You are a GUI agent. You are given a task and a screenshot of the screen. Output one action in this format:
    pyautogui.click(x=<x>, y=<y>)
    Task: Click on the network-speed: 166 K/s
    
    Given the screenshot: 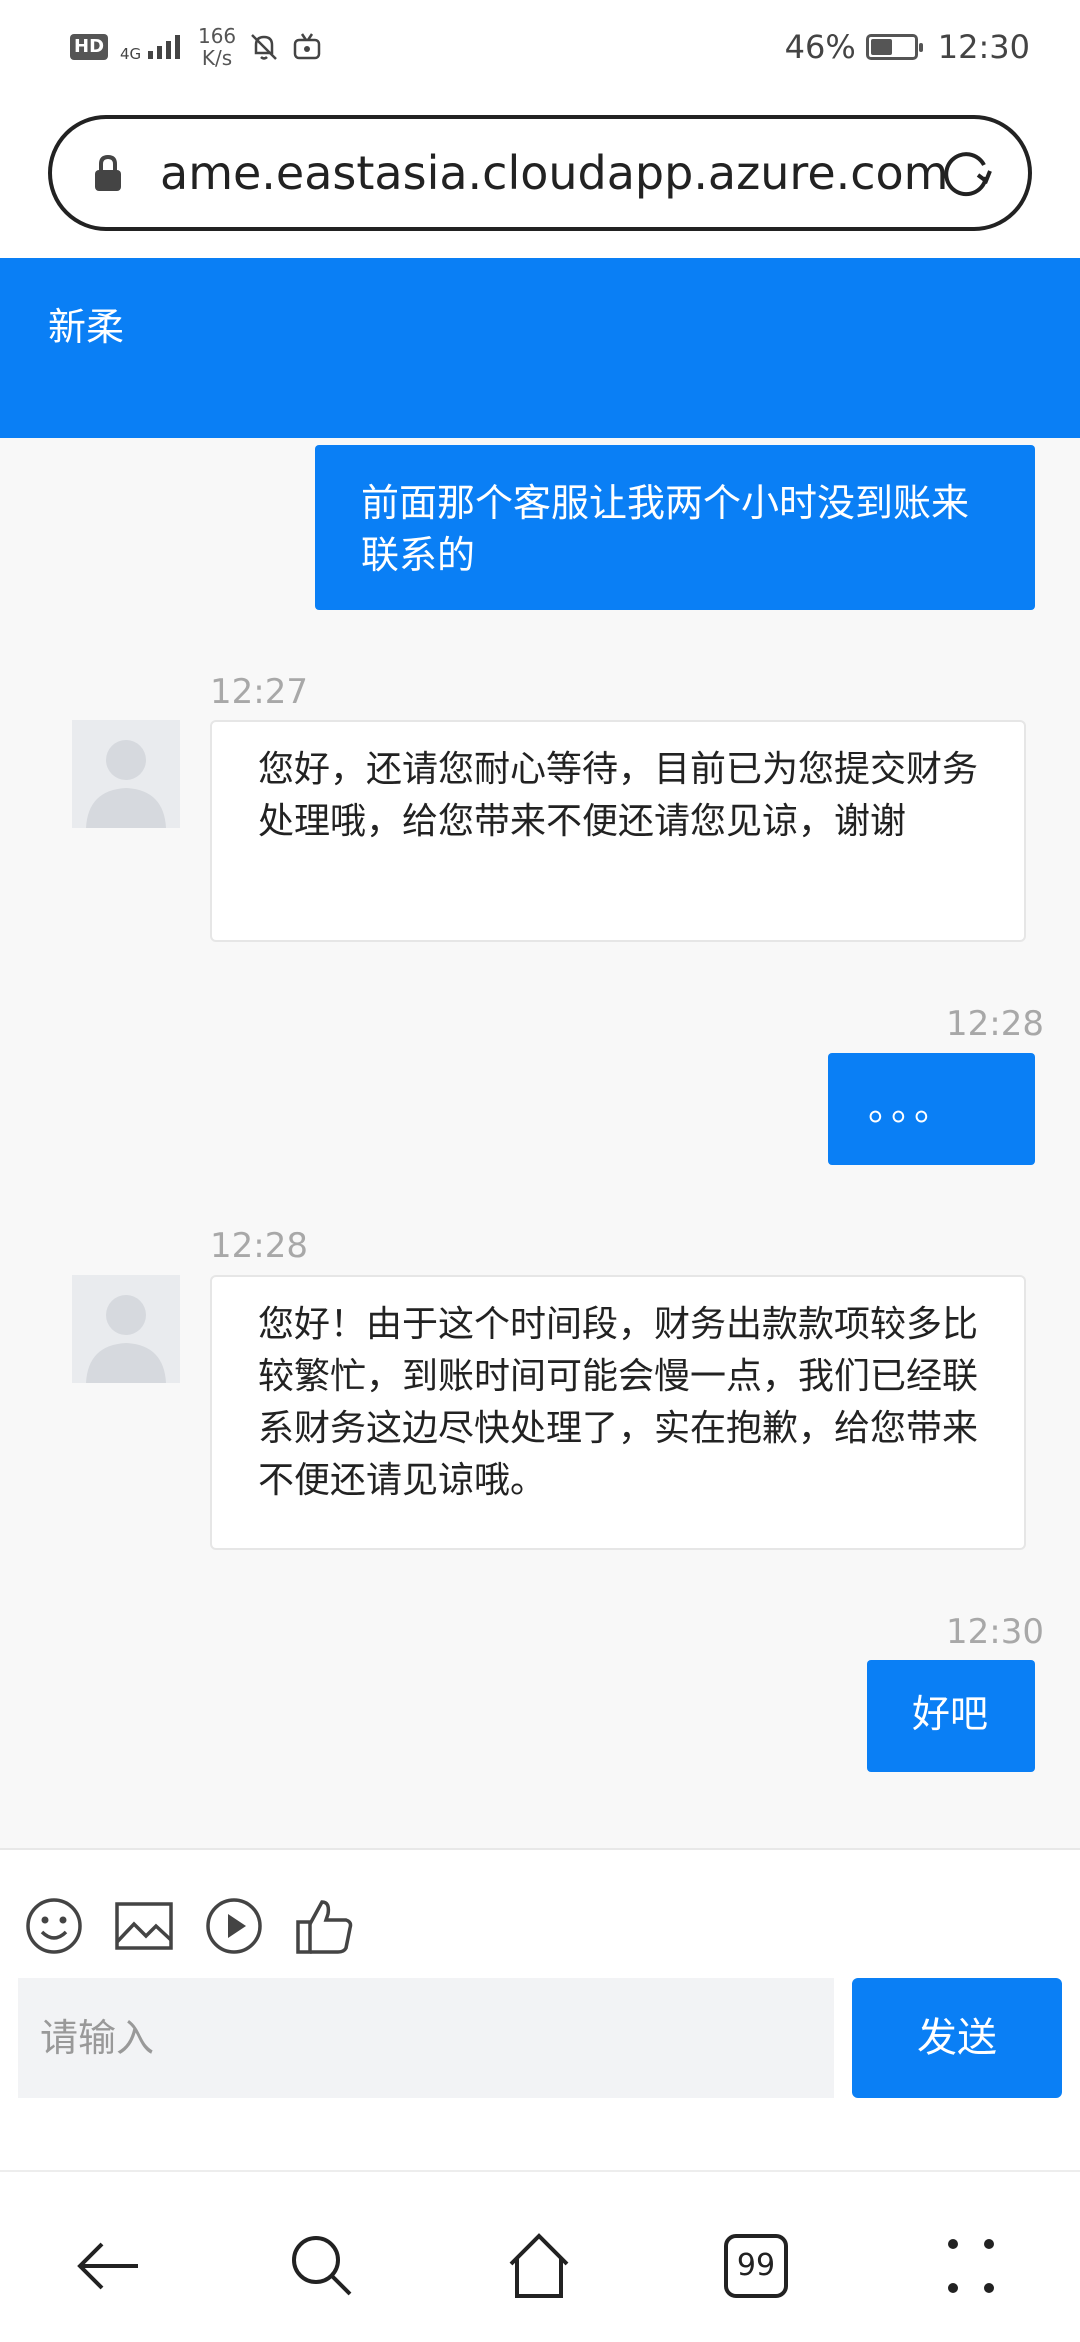 What is the action you would take?
    pyautogui.click(x=217, y=47)
    